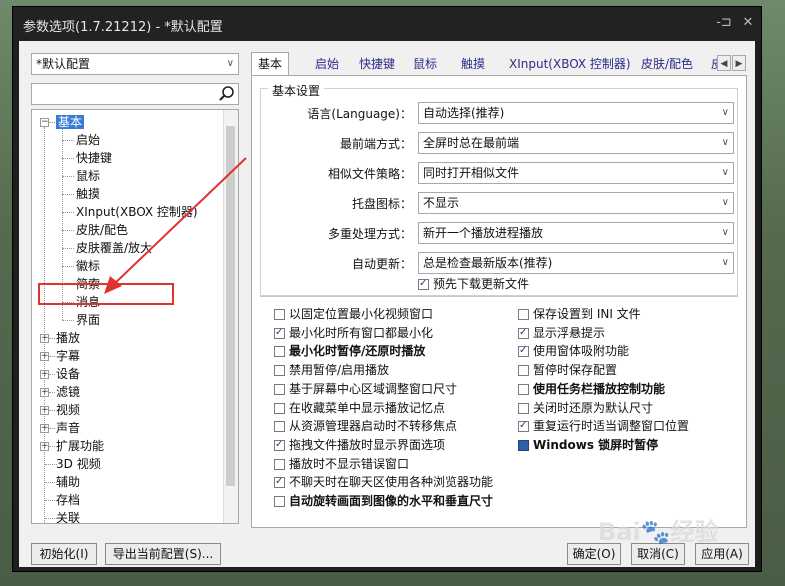 This screenshot has width=785, height=586. What do you see at coordinates (658, 532) in the screenshot?
I see `watermark: Bai🐾经验` at bounding box center [658, 532].